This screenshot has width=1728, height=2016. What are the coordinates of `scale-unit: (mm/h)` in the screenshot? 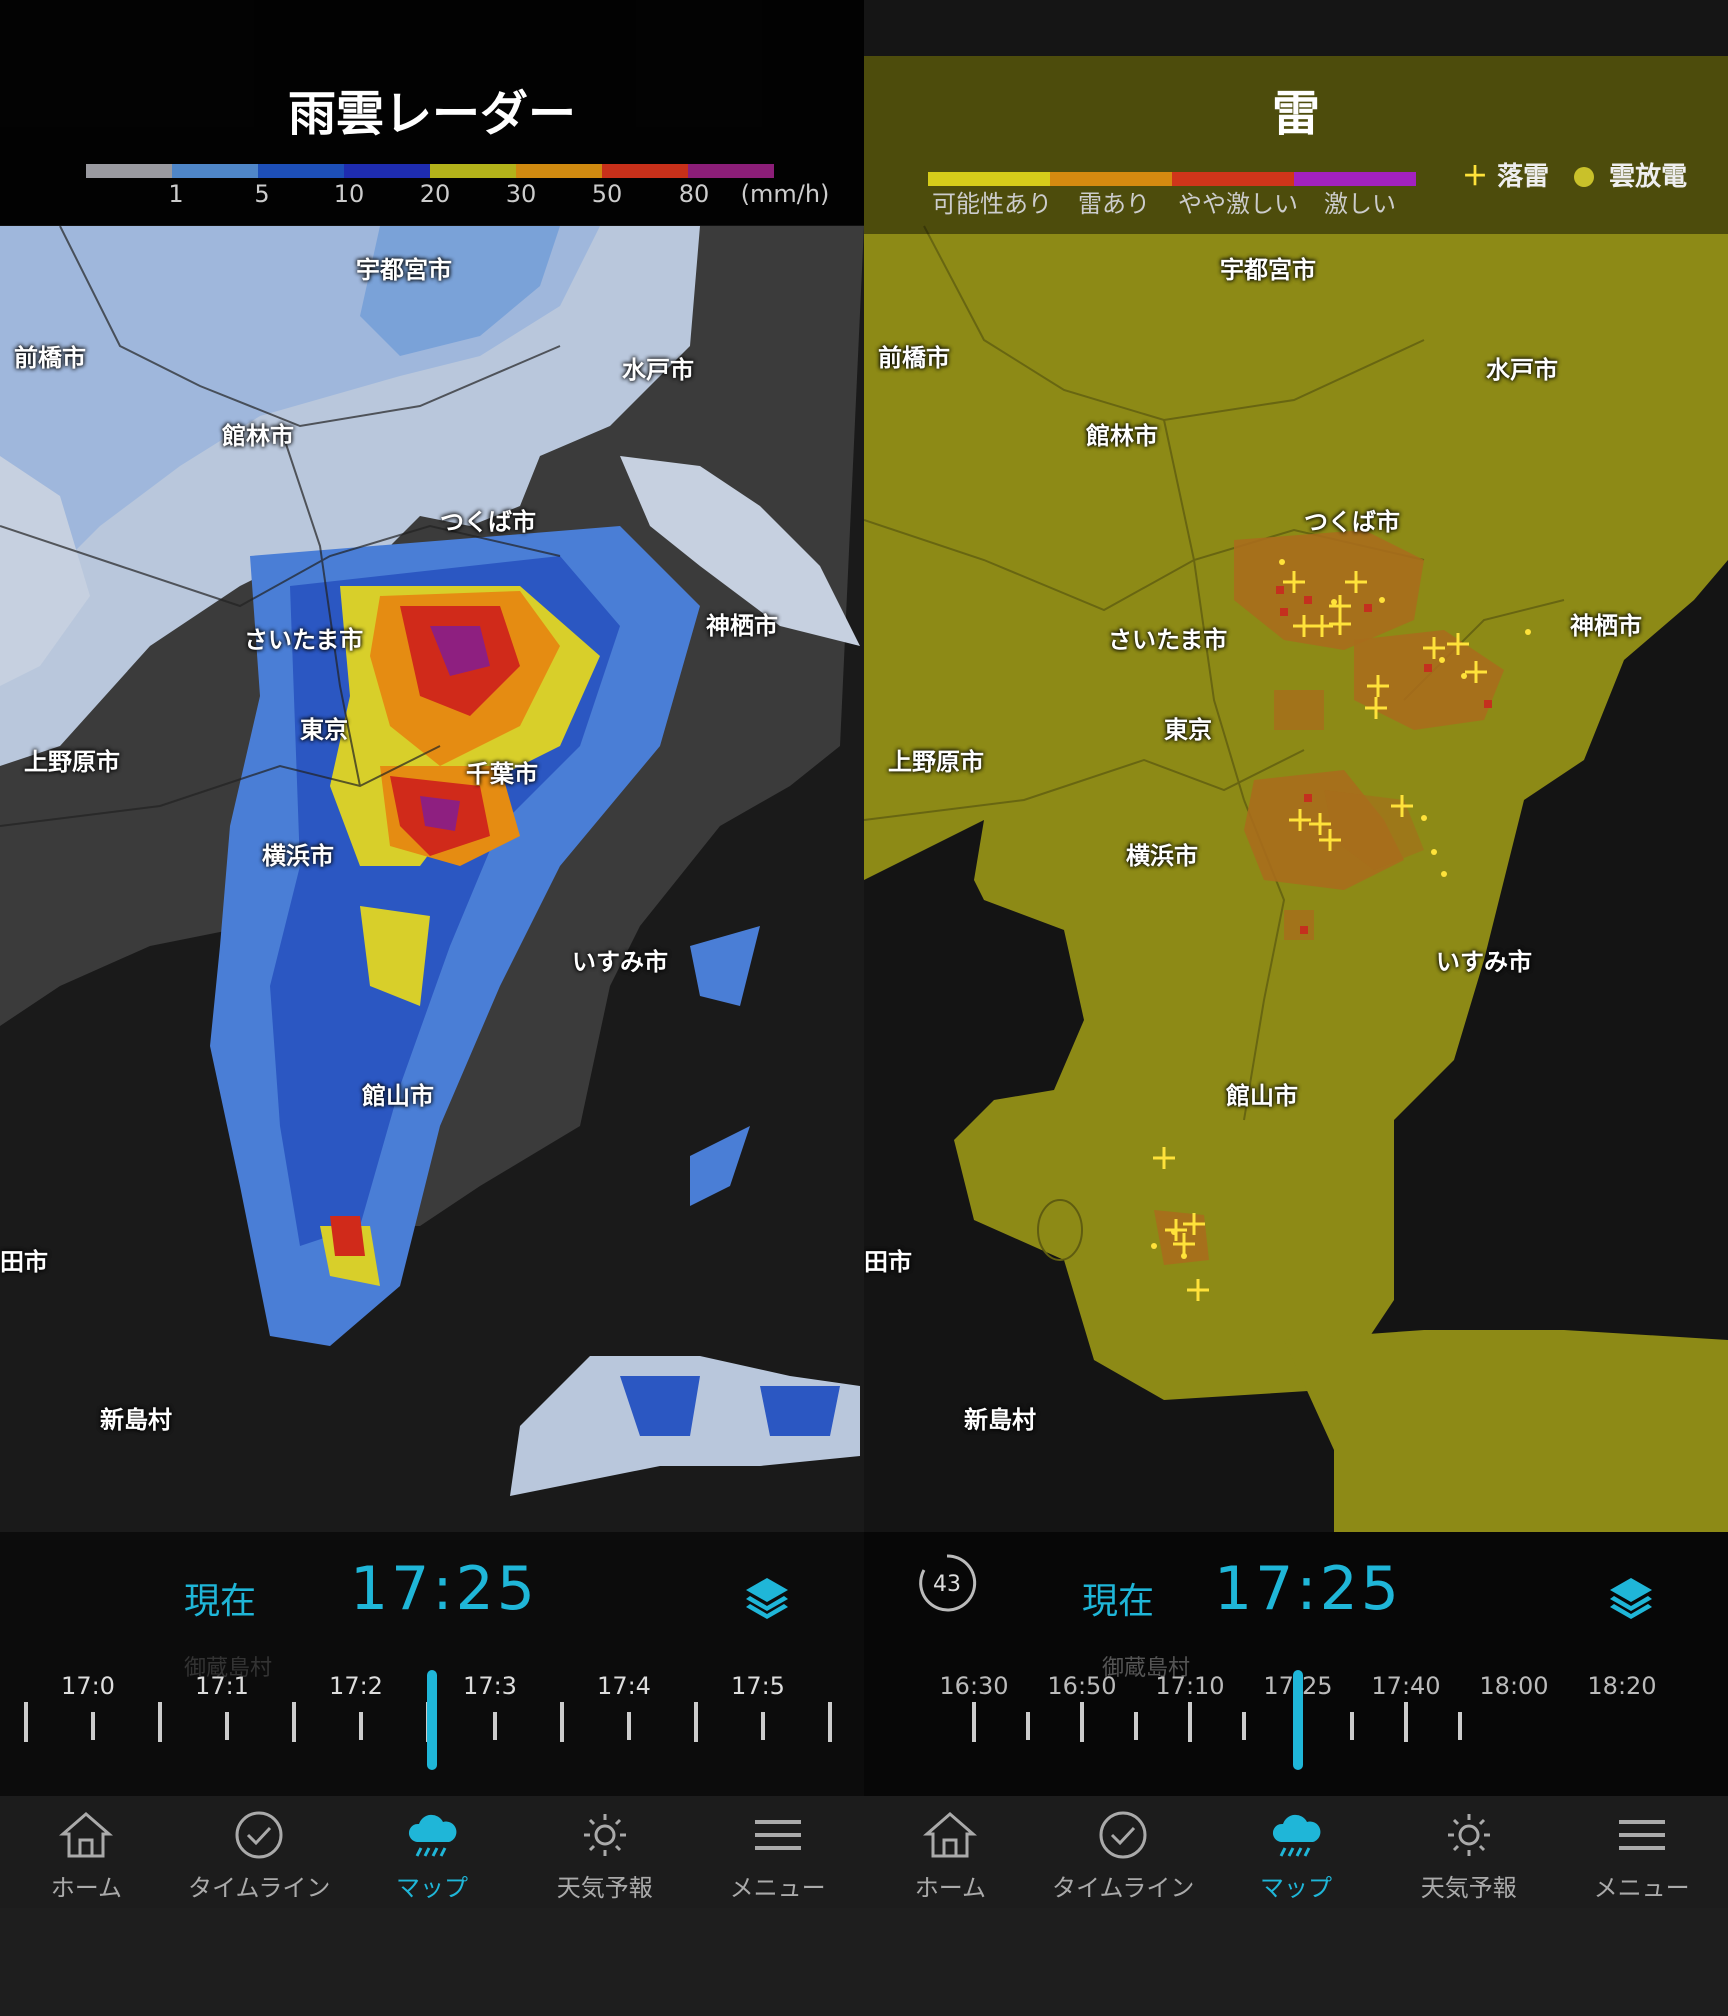 It's located at (785, 194).